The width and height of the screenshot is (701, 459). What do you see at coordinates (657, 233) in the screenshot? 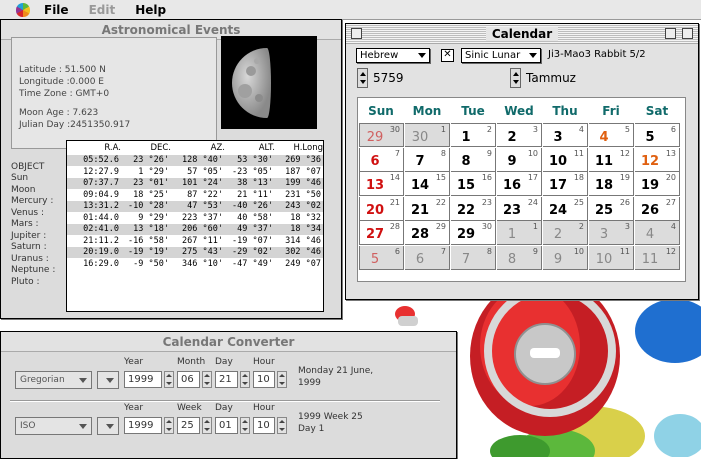
I see `calendar-day-cell: 44` at bounding box center [657, 233].